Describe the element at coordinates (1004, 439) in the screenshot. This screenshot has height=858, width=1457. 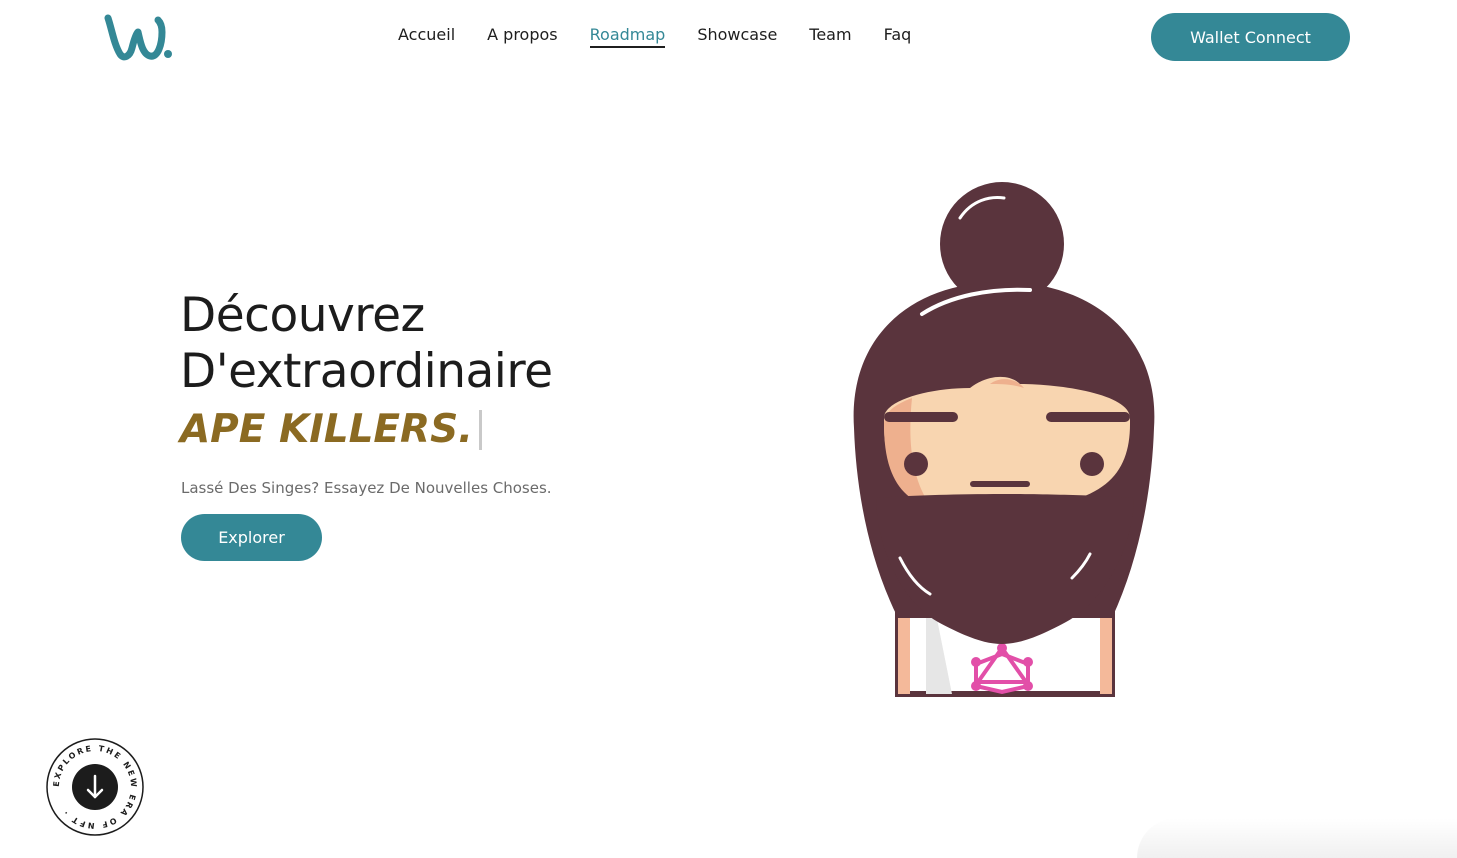
I see `character-illustration` at that location.